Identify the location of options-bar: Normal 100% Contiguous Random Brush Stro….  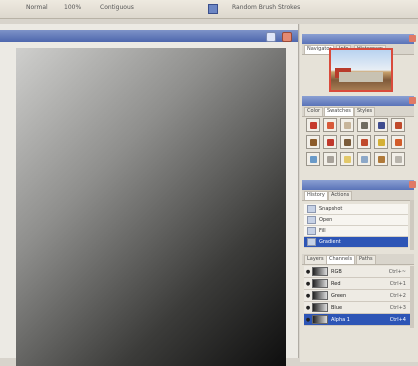
(209, 9).